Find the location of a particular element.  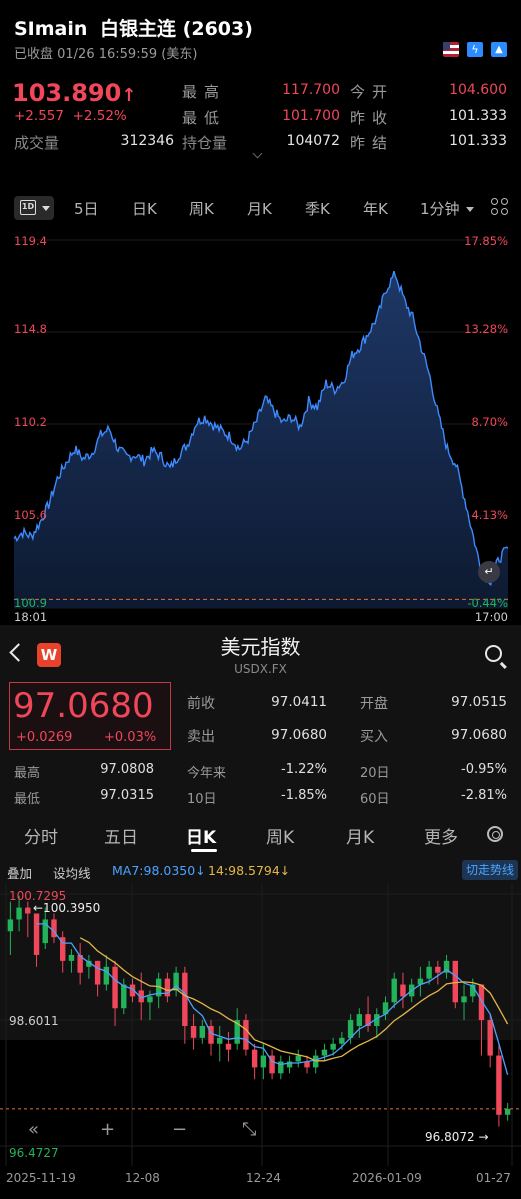

stat-value: -2.81% is located at coordinates (484, 795).